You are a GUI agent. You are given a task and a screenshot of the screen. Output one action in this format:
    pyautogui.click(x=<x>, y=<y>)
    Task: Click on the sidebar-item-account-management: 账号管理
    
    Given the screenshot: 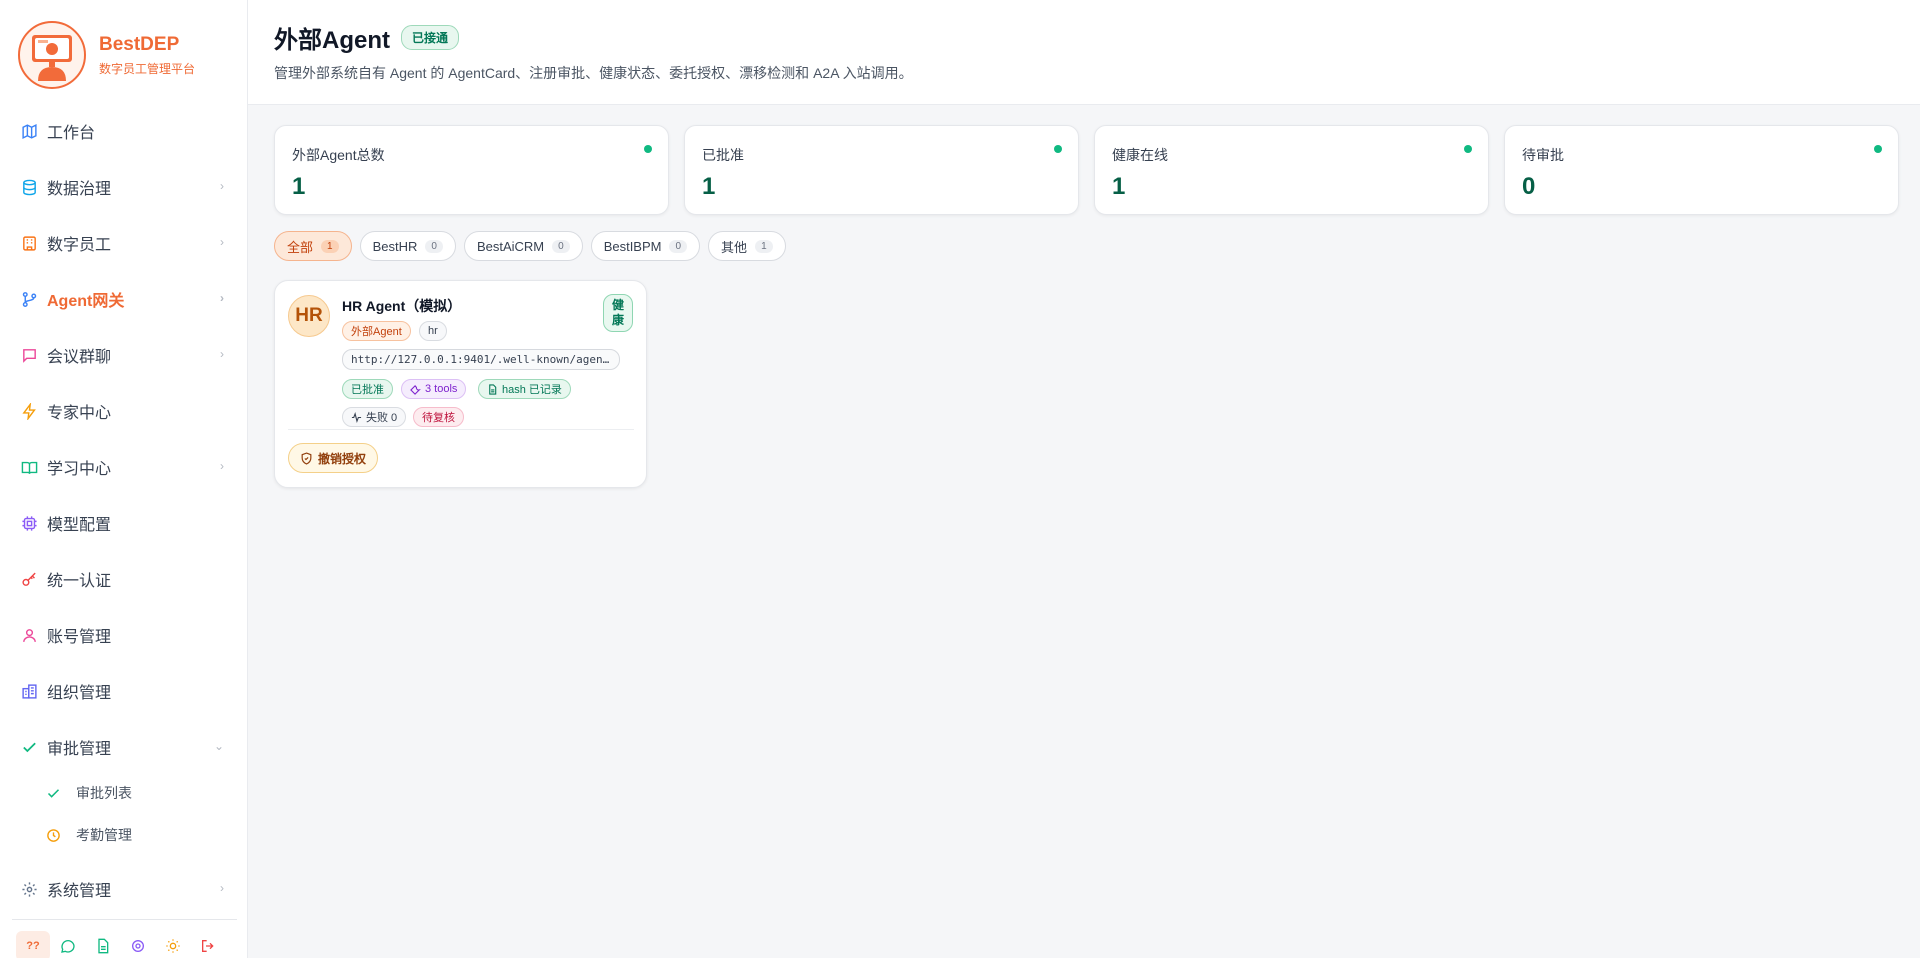 What is the action you would take?
    pyautogui.click(x=124, y=635)
    